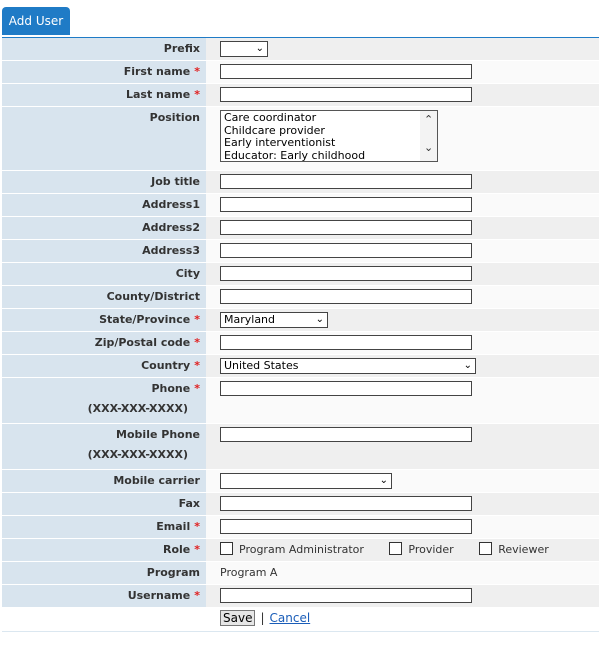  What do you see at coordinates (153, 296) in the screenshot?
I see `county-label: County/District` at bounding box center [153, 296].